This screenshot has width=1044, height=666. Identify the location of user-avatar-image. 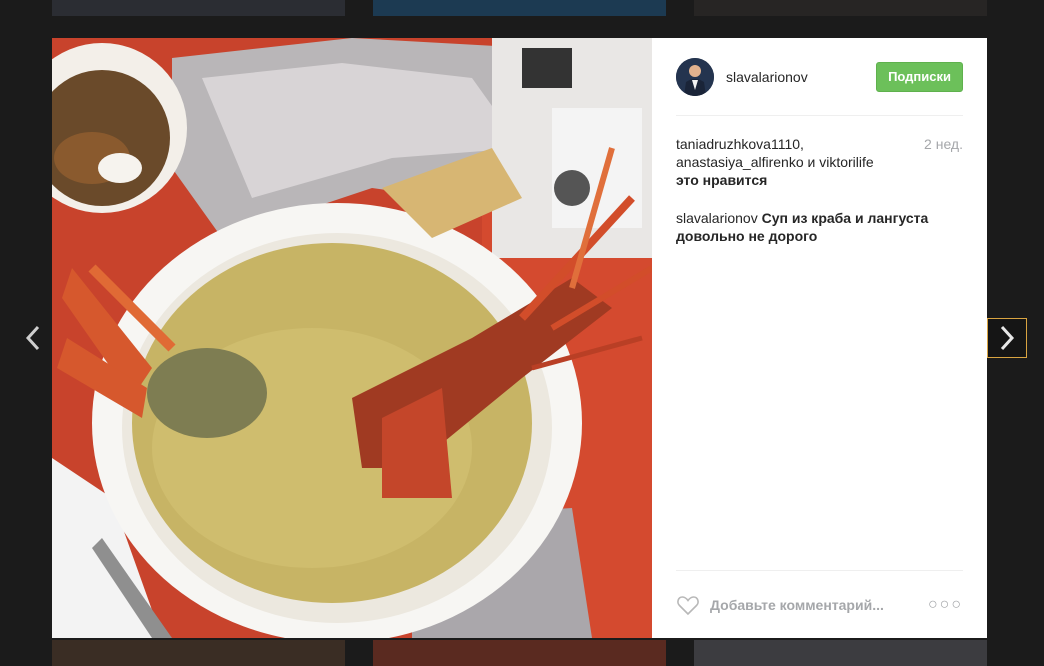
(695, 76).